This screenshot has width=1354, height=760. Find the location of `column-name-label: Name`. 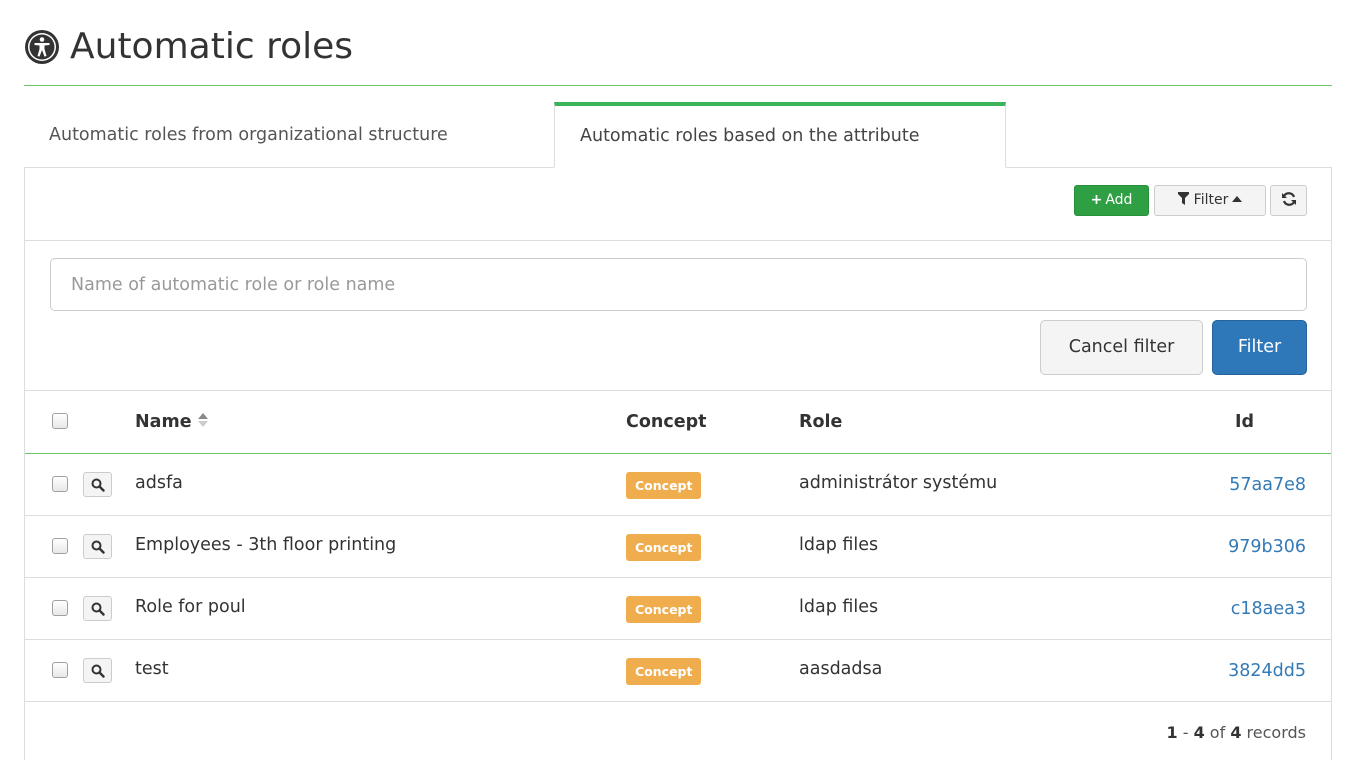

column-name-label: Name is located at coordinates (163, 422).